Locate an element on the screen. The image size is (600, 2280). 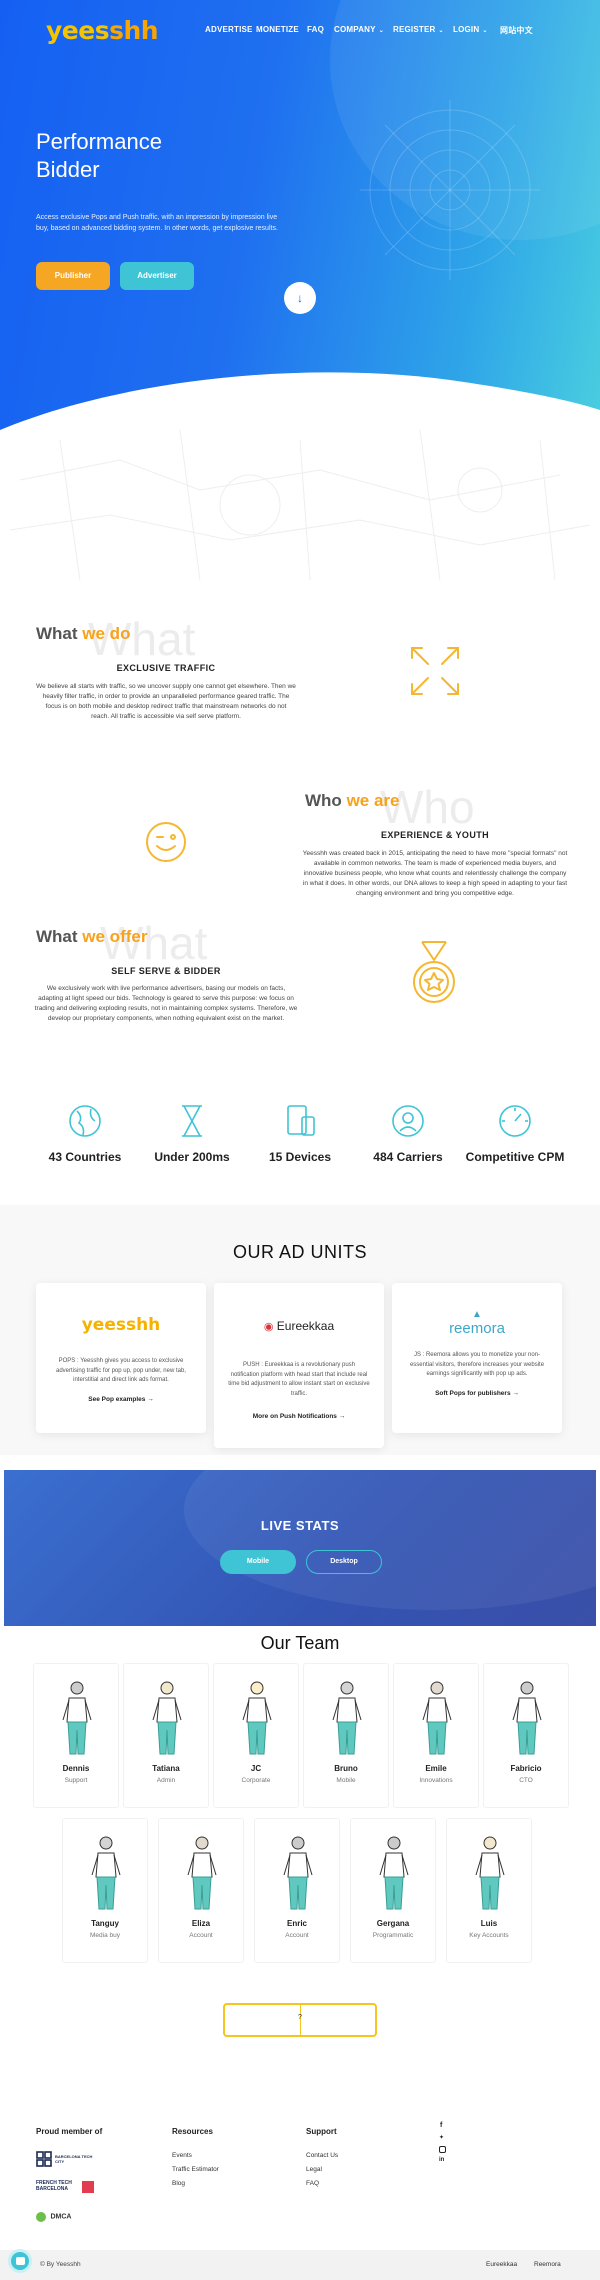
team-member-name: Luis is located at coordinates (489, 1923).